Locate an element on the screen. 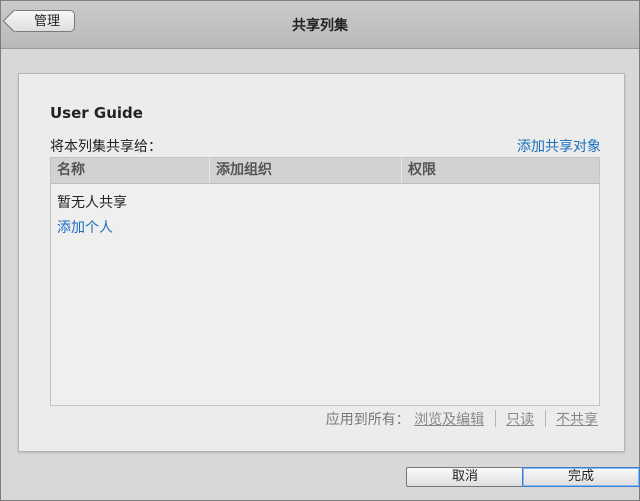  column-header-add-org: 添加组织 is located at coordinates (305, 170).